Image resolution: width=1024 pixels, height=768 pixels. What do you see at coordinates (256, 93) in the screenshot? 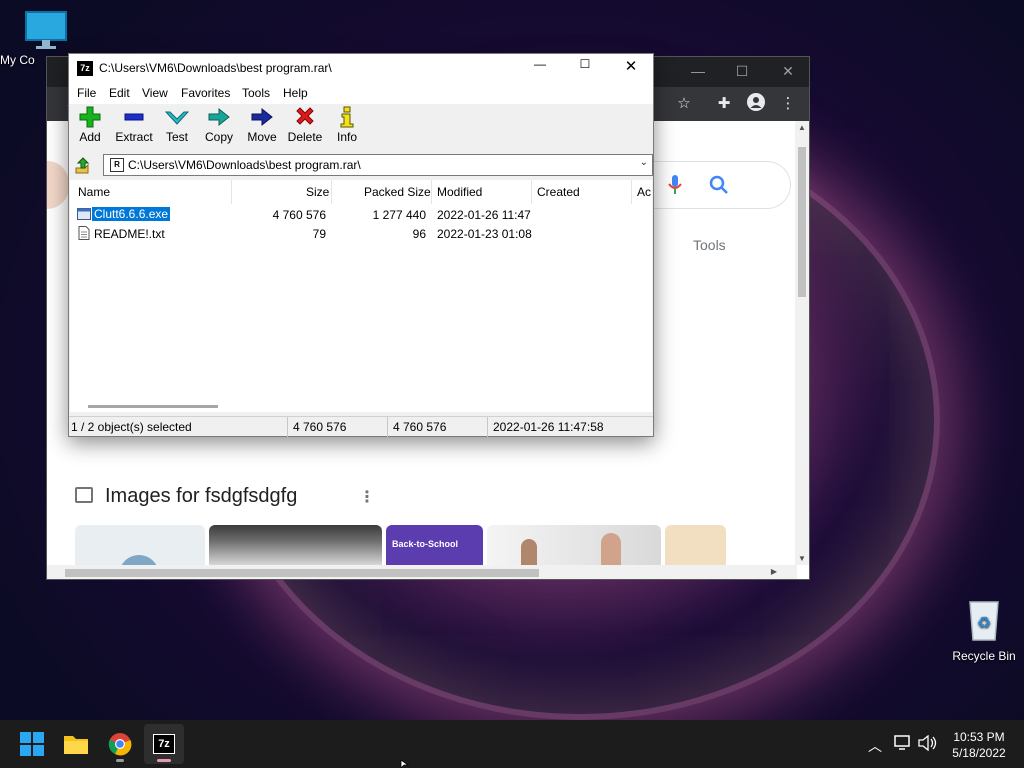
I see `menu-tools: Tools` at bounding box center [256, 93].